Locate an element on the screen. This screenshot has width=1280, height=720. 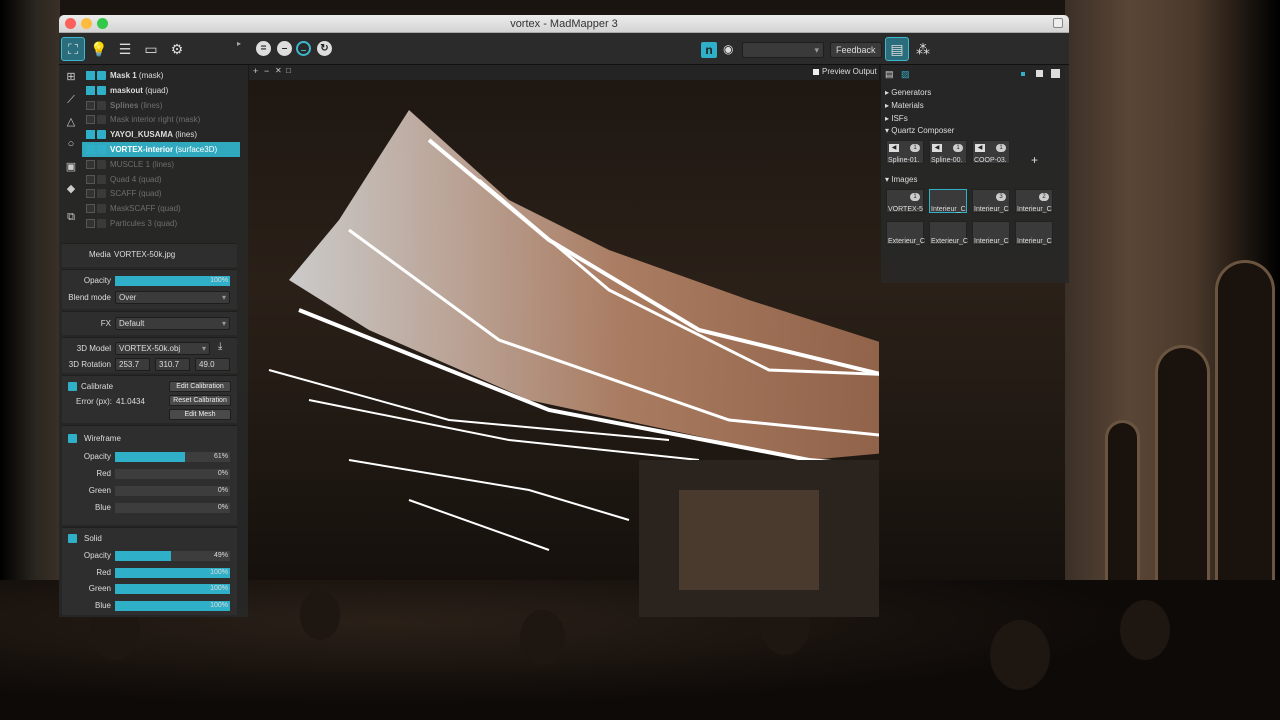
media-thumbnail: ◀ 1 COOP-03. is located at coordinates (991, 152).